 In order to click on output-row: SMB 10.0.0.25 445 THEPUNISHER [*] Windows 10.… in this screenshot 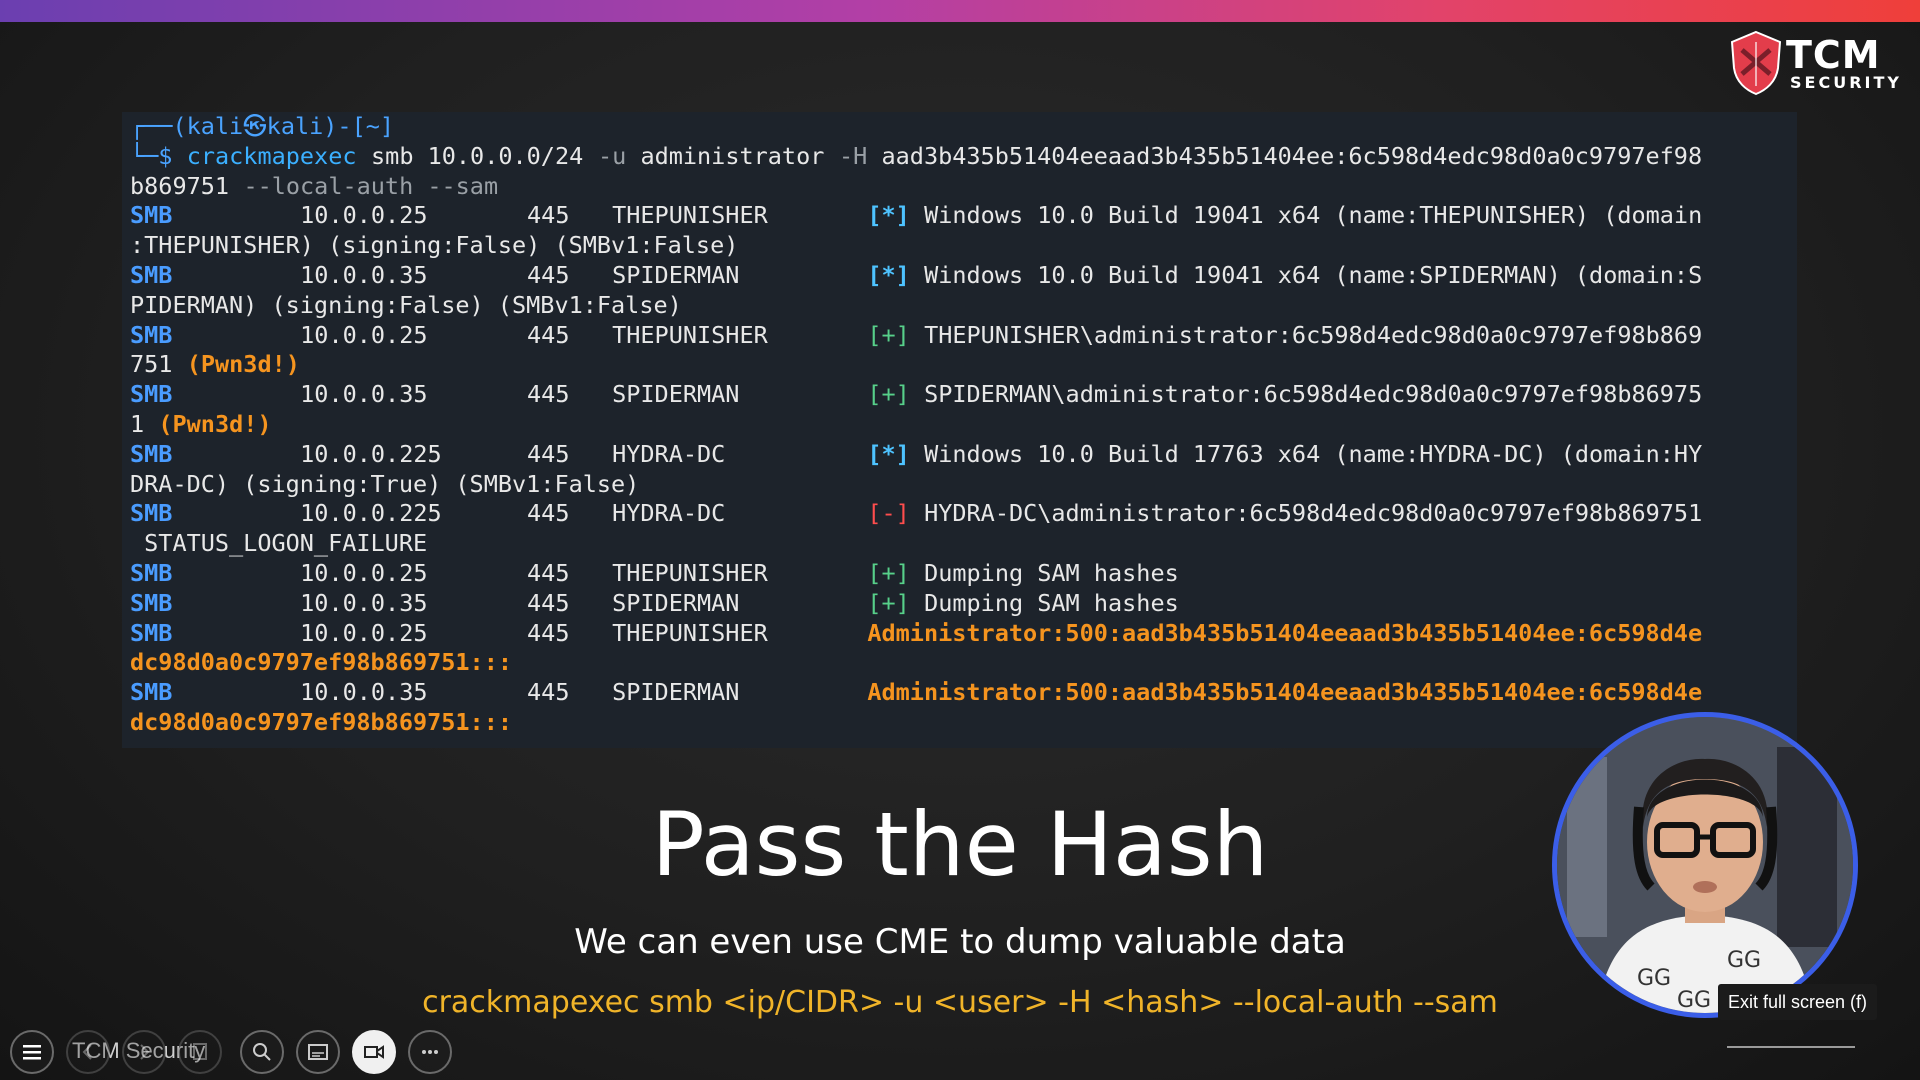, I will do `click(959, 216)`.